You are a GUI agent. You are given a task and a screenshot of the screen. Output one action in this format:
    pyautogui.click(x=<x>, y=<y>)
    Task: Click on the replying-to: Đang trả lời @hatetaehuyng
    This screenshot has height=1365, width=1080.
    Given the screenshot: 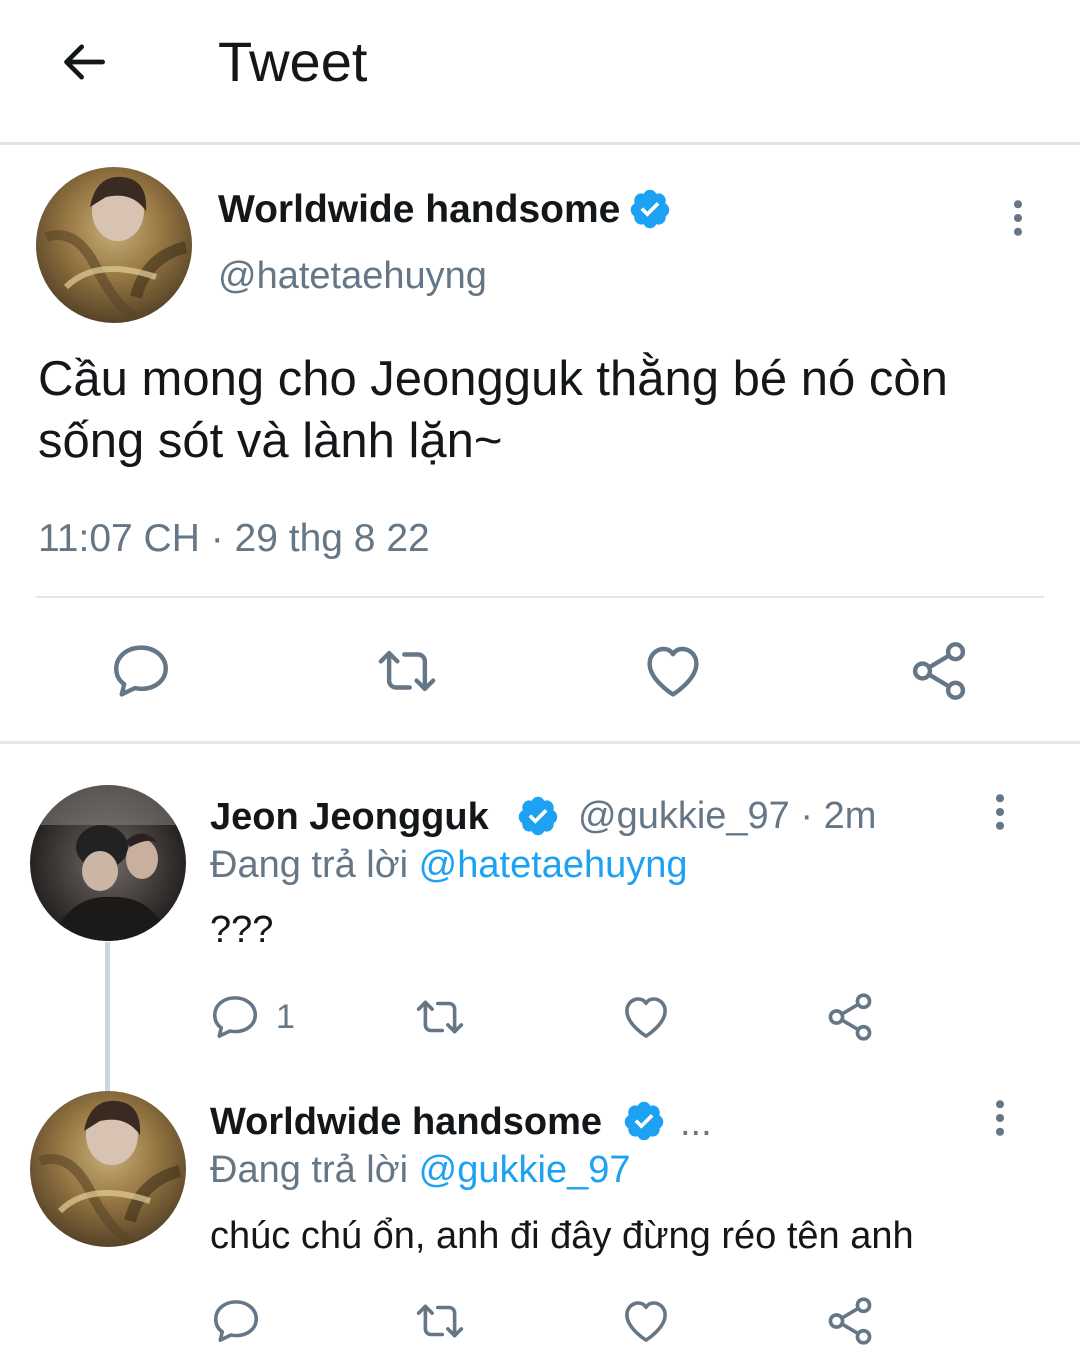 What is the action you would take?
    pyautogui.click(x=449, y=865)
    